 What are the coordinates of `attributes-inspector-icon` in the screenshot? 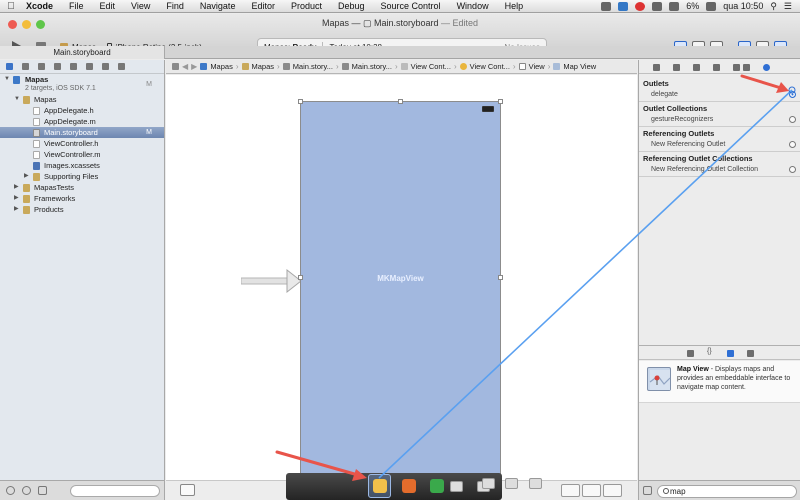 It's located at (716, 67).